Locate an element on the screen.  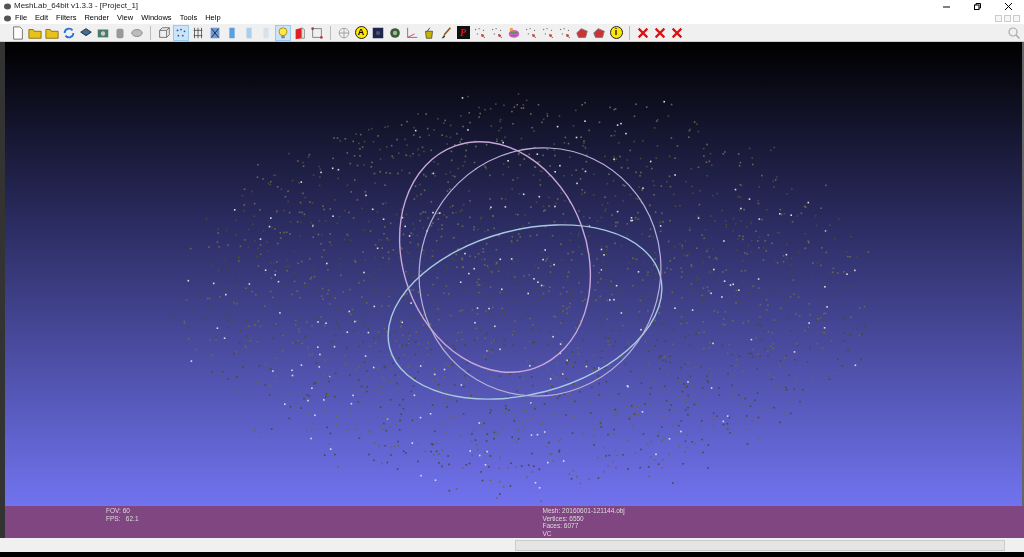
lightbulb-icon is located at coordinates (283, 32).